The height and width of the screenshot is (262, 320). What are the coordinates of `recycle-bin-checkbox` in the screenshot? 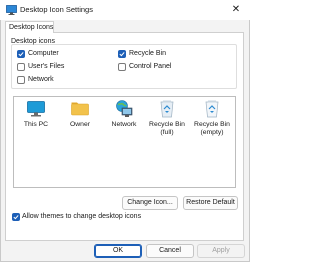 It's located at (122, 54).